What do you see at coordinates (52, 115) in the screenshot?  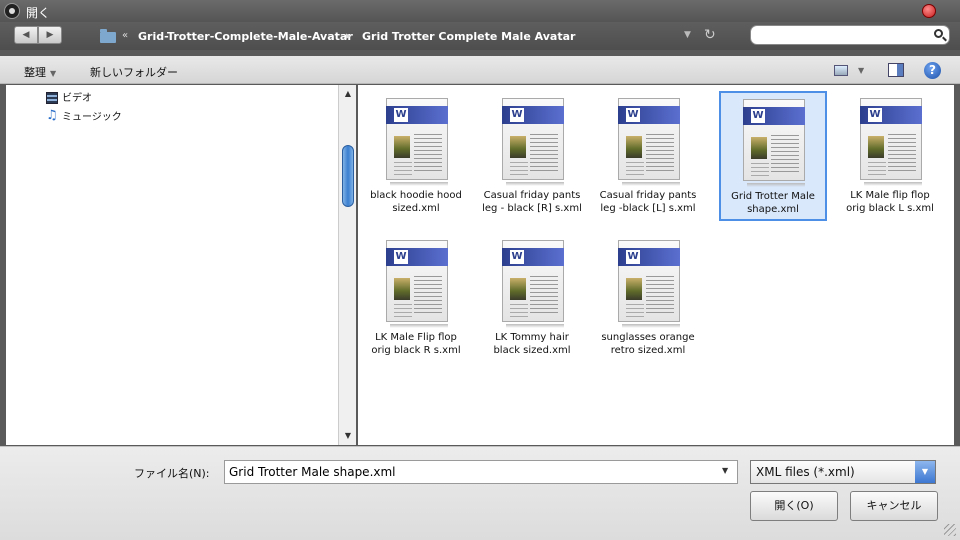 I see `music-icon` at bounding box center [52, 115].